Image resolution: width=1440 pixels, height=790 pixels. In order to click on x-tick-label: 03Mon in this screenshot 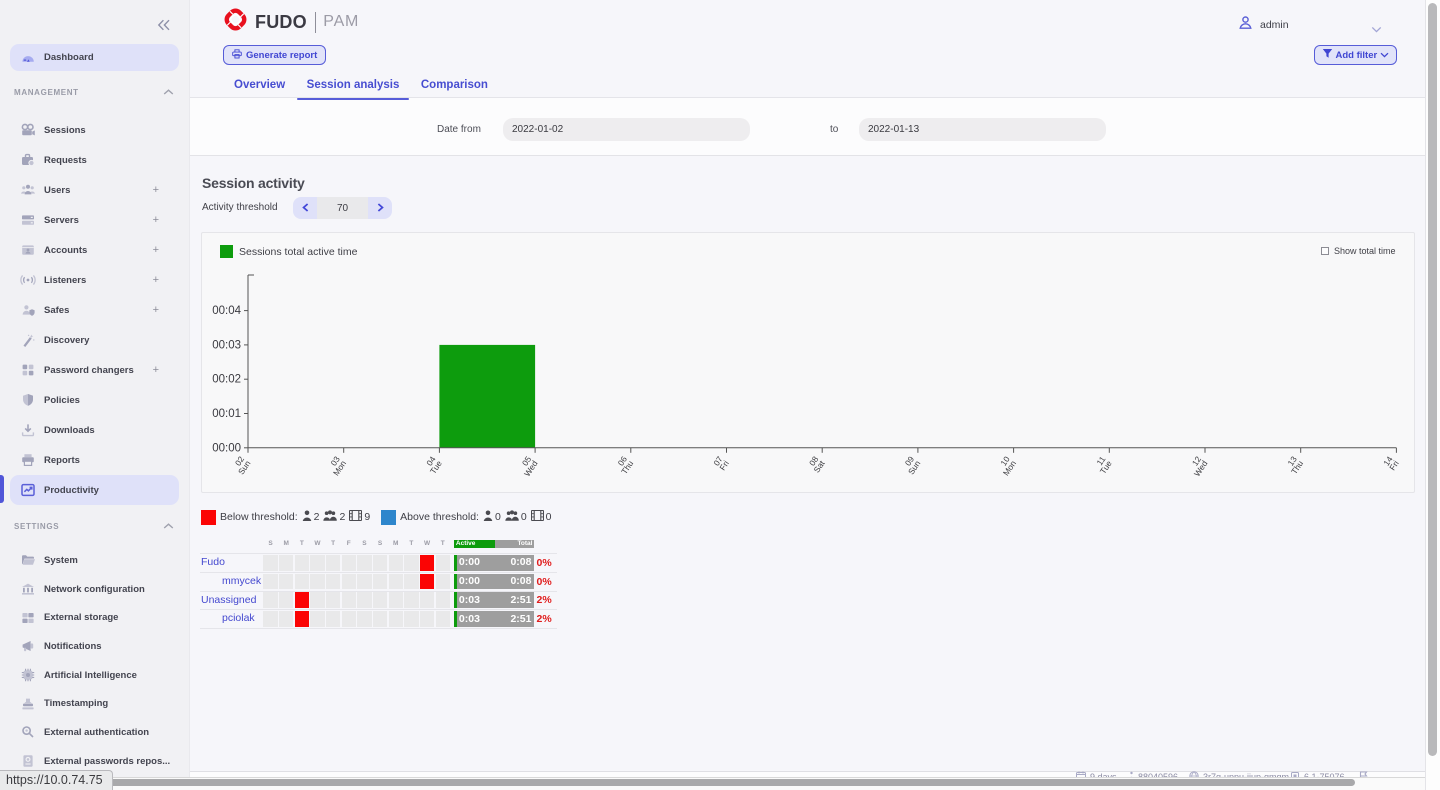, I will do `click(337, 466)`.